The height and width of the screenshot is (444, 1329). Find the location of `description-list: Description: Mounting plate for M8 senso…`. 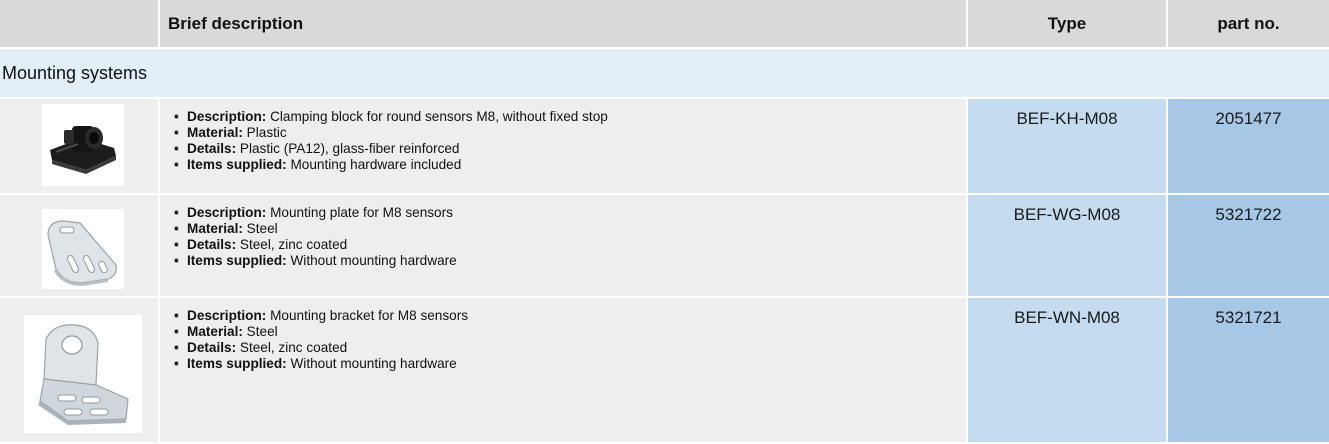

description-list: Description: Mounting plate for M8 senso… is located at coordinates (315, 237).